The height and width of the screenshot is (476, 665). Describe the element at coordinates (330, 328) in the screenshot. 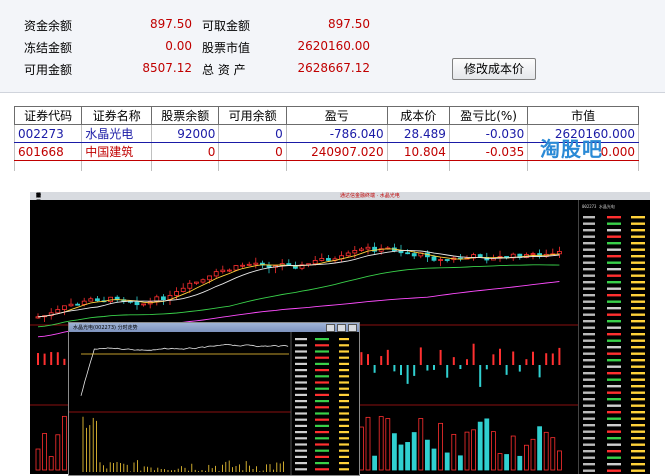

I see `minimize-icon` at that location.